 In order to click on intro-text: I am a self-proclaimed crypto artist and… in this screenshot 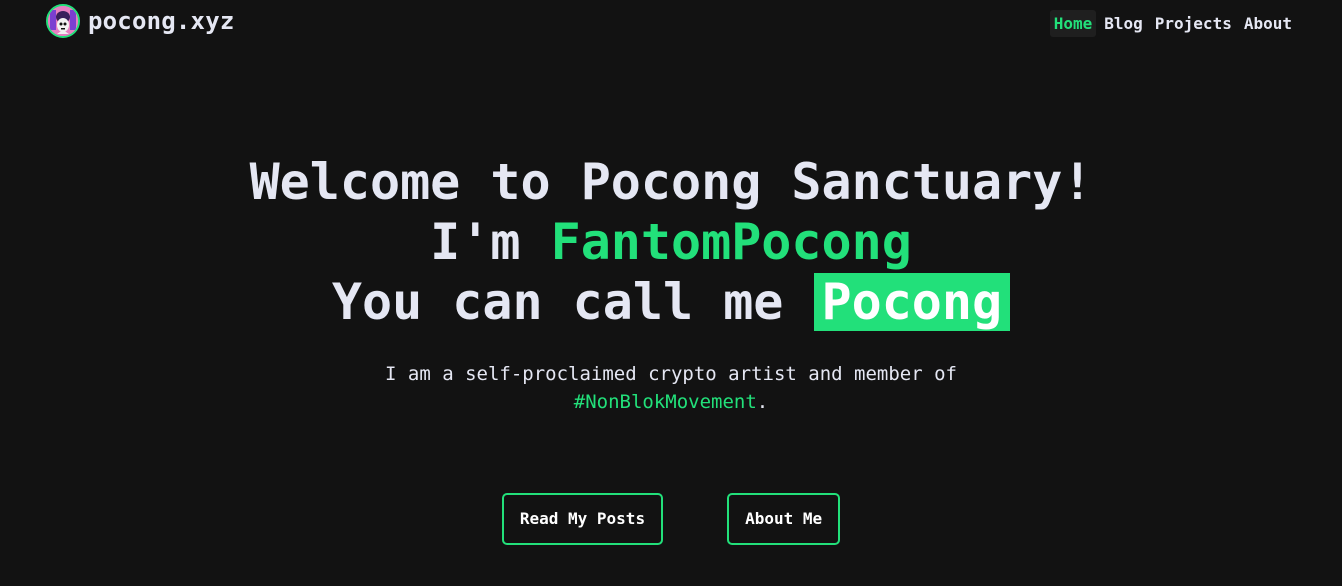, I will do `click(671, 374)`.